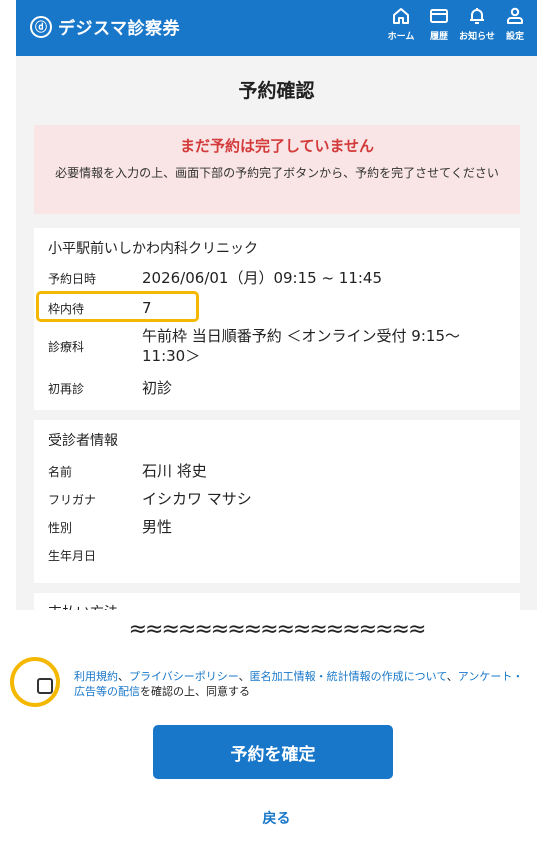 This screenshot has height=841, width=538. Describe the element at coordinates (278, 471) in the screenshot. I see `patient-row: 名前 石川 将史` at that location.